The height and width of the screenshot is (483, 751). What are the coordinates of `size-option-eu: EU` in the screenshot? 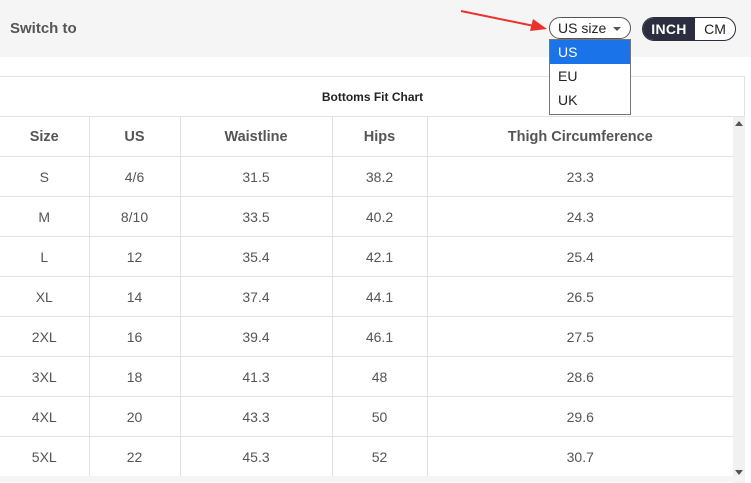 It's located at (590, 76).